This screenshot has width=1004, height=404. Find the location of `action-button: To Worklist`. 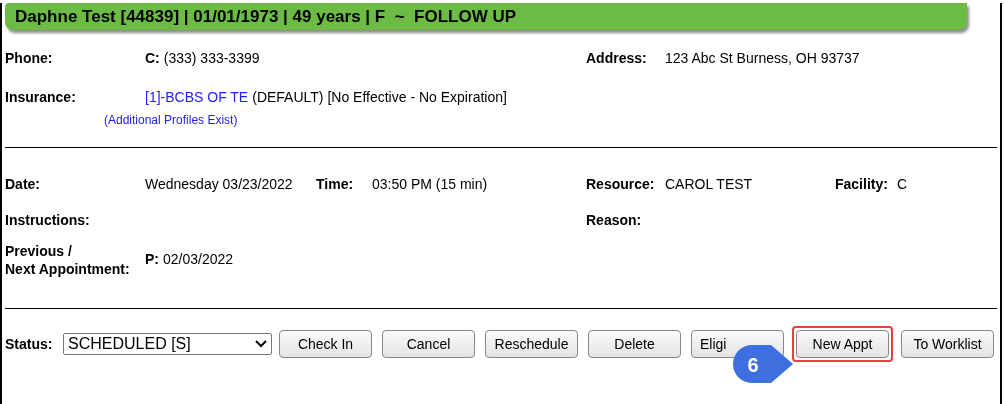

action-button: To Worklist is located at coordinates (947, 344).